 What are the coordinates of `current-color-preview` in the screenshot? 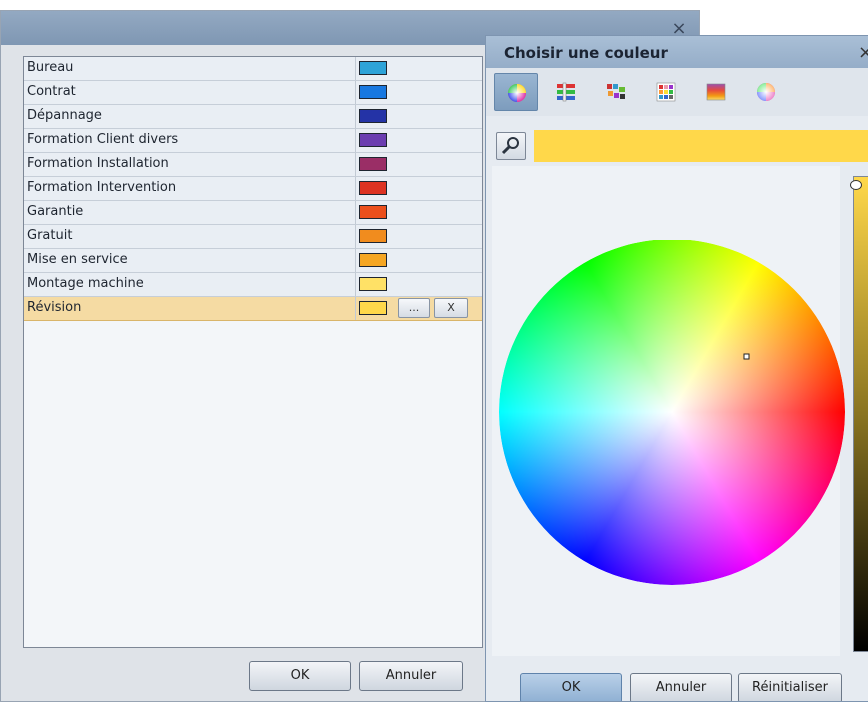 It's located at (701, 146).